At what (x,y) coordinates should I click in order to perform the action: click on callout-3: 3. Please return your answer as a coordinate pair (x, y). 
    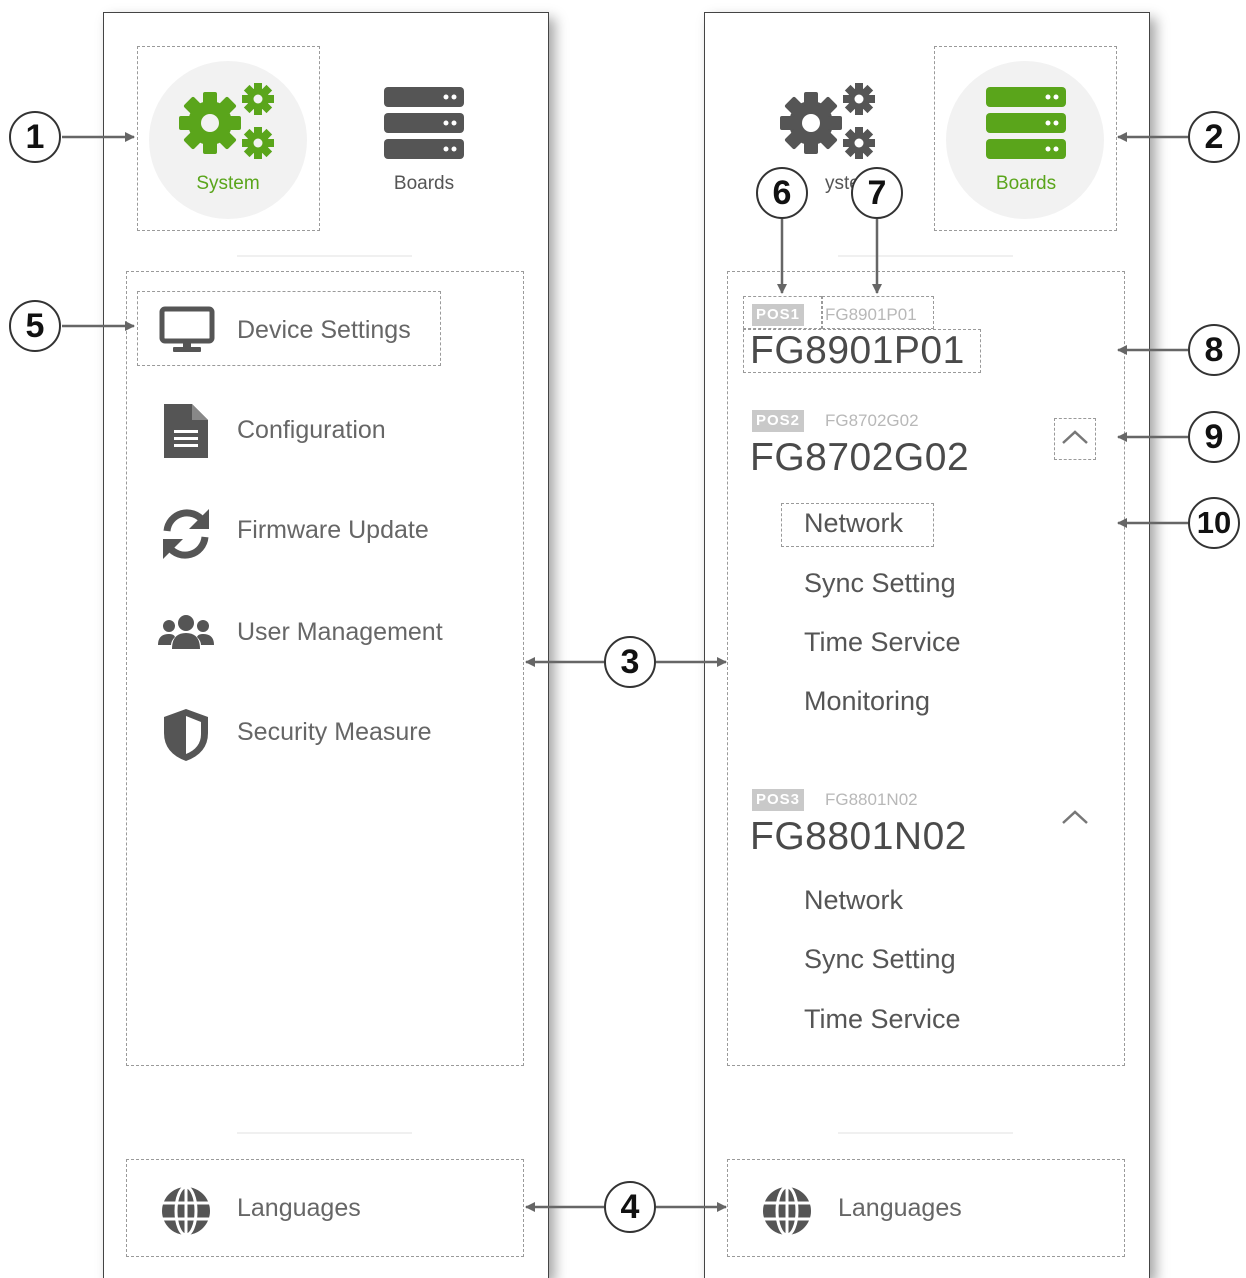
    Looking at the image, I should click on (630, 662).